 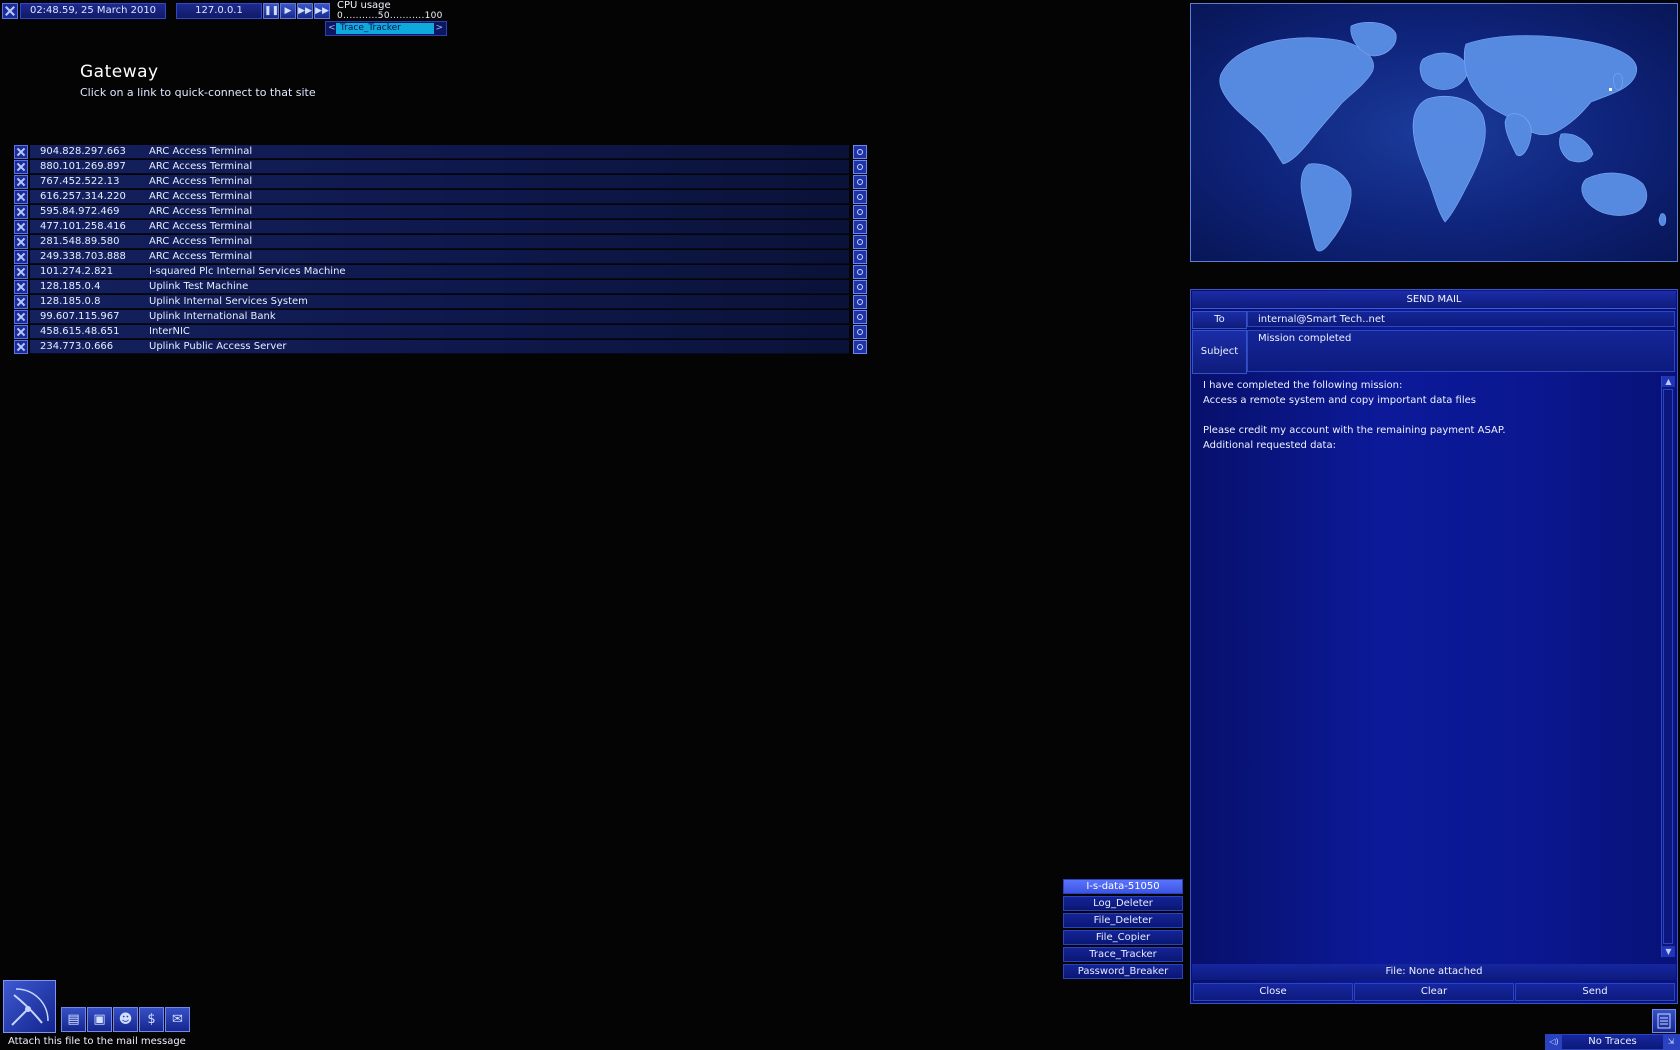 What do you see at coordinates (440, 347) in the screenshot?
I see `link-row: 234.773.0.666 Uplink Public Access Server` at bounding box center [440, 347].